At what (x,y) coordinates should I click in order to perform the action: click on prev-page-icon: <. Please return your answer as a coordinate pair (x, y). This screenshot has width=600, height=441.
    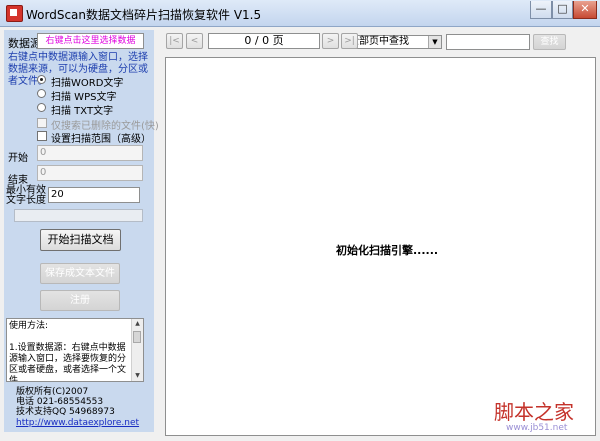
    Looking at the image, I should click on (194, 41).